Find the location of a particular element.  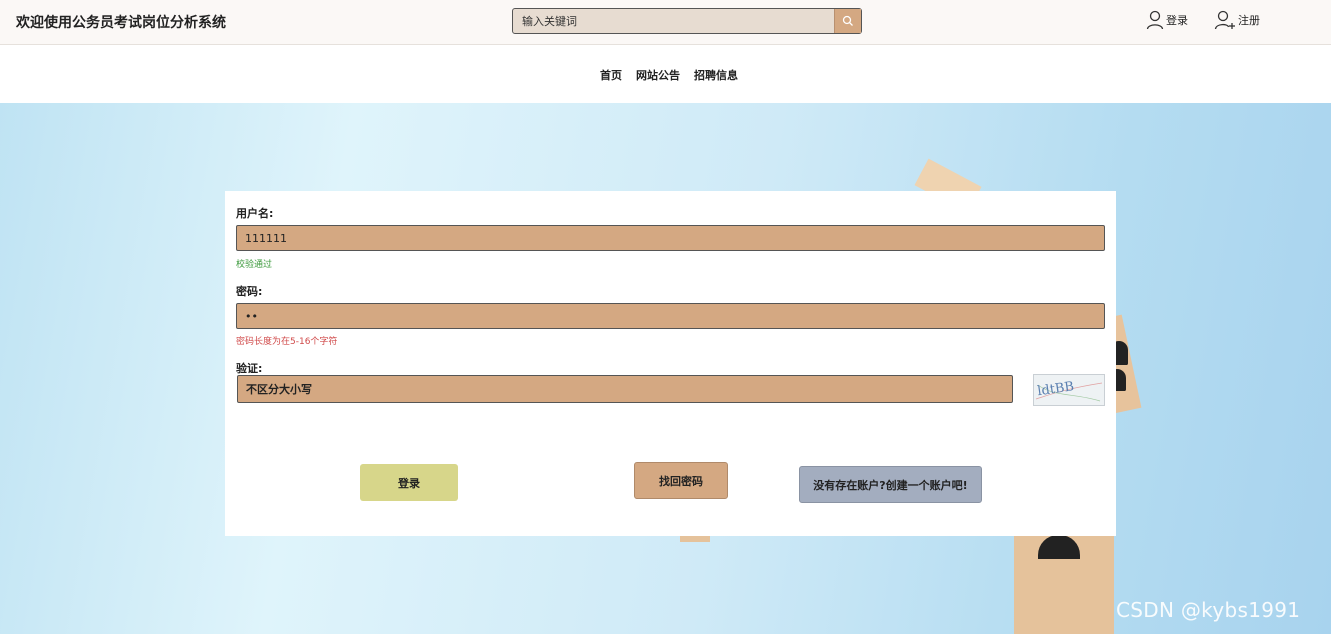

search-icon is located at coordinates (847, 20).